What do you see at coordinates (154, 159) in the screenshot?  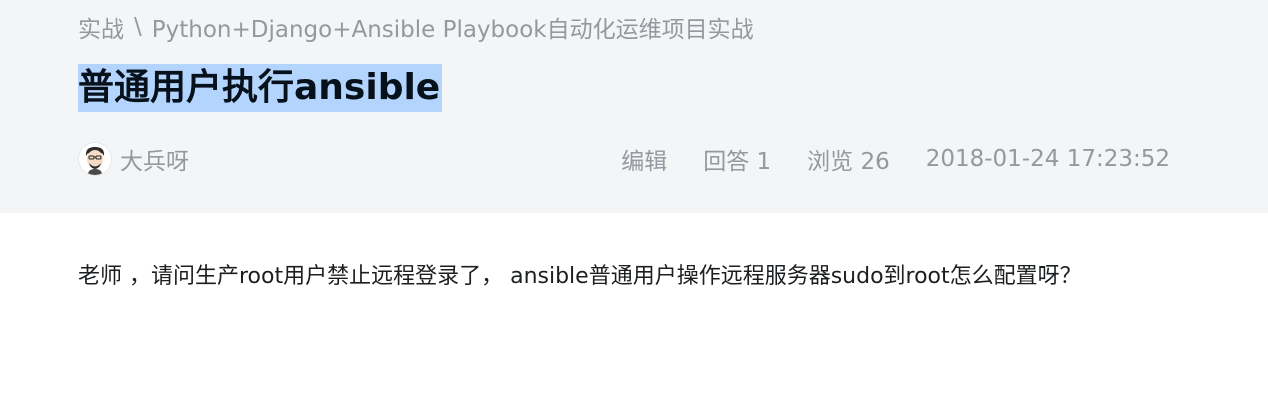 I see `author-name: 大兵呀` at bounding box center [154, 159].